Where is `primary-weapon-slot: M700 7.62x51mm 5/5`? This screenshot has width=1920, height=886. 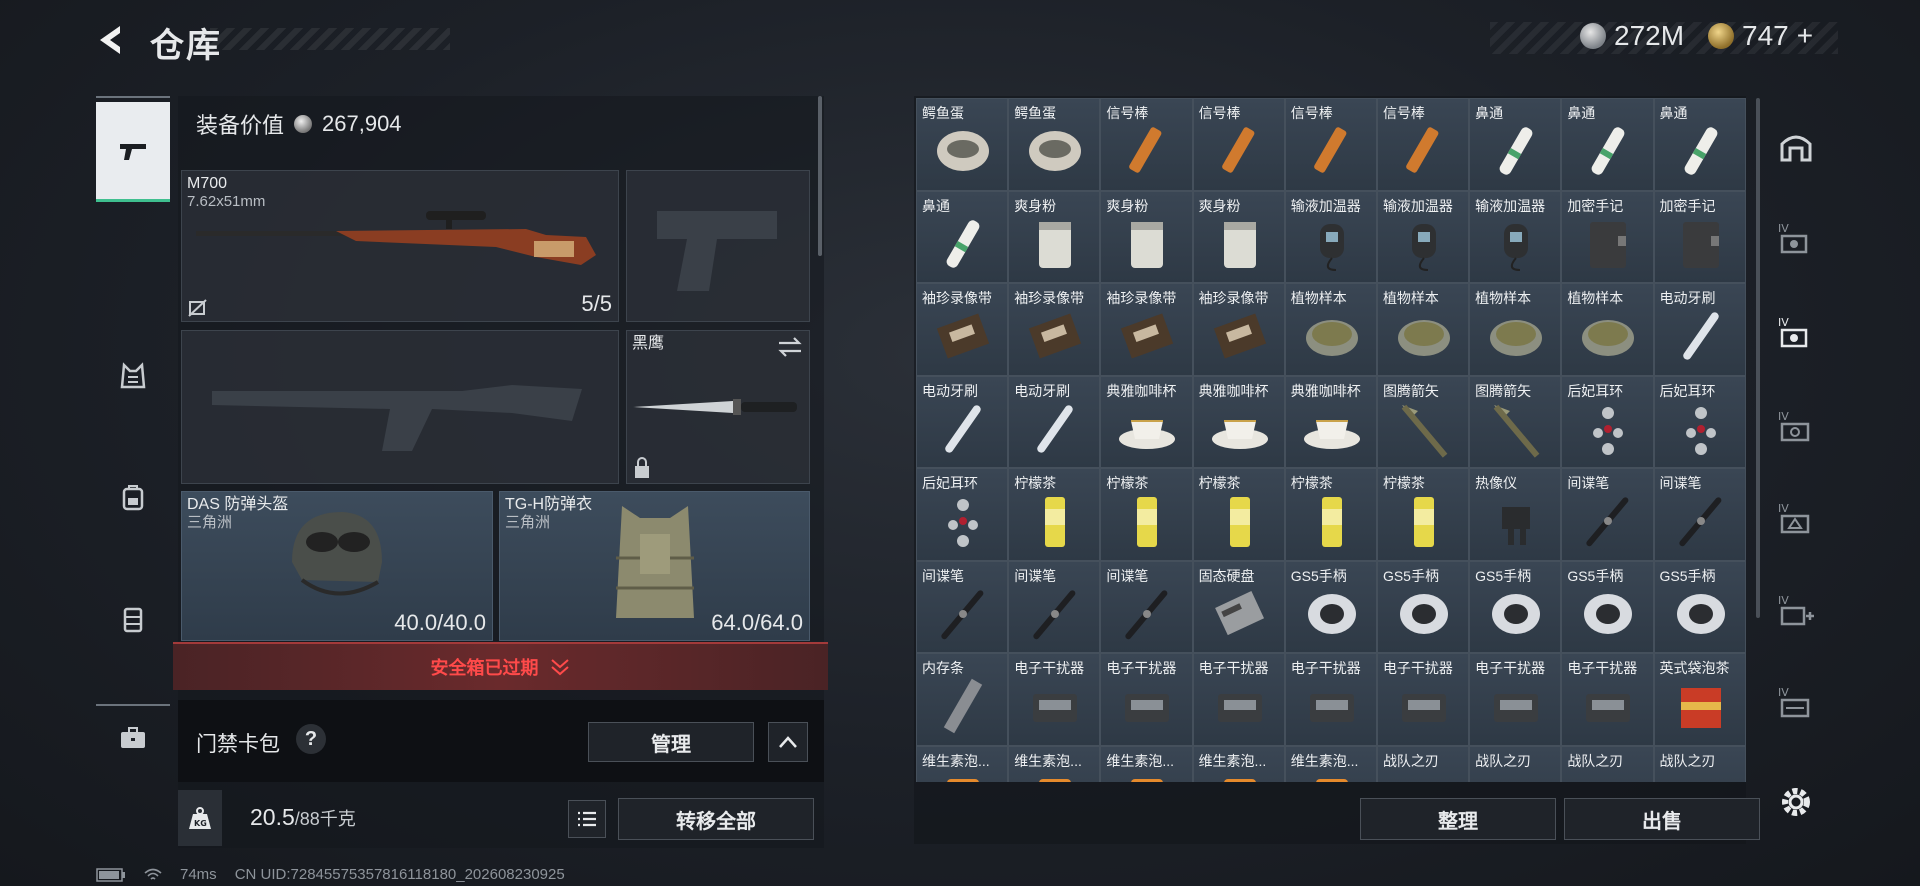 primary-weapon-slot: M700 7.62x51mm 5/5 is located at coordinates (400, 246).